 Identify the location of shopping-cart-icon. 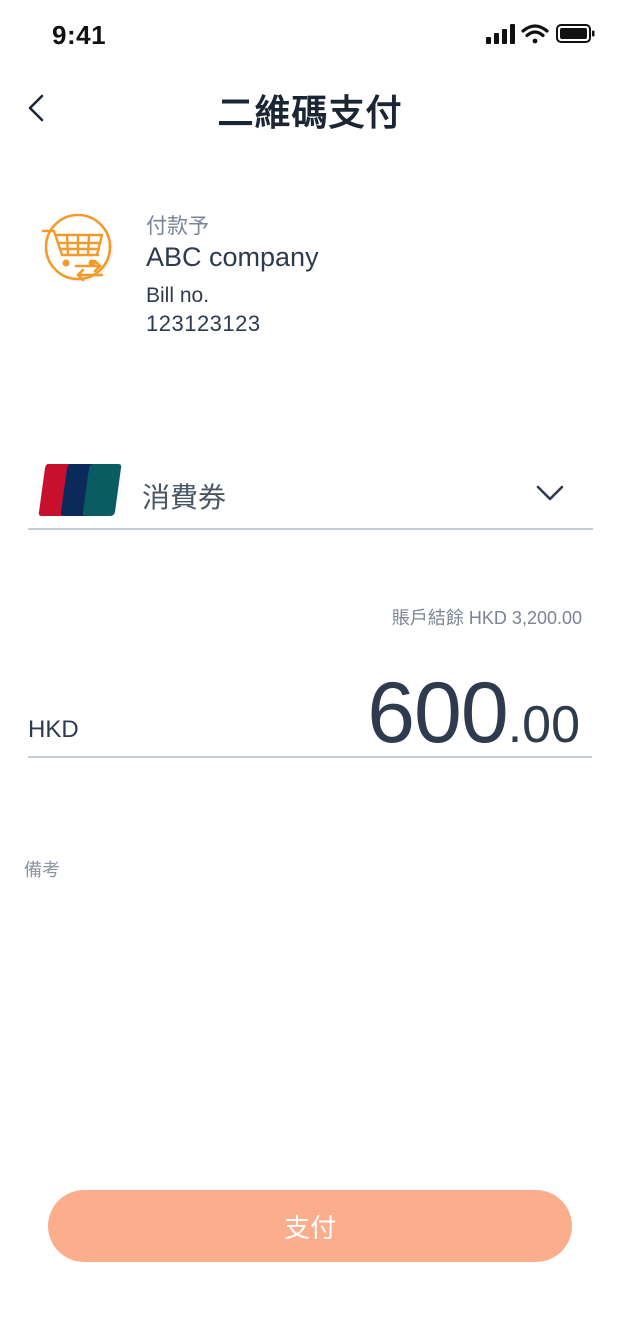
(77, 247).